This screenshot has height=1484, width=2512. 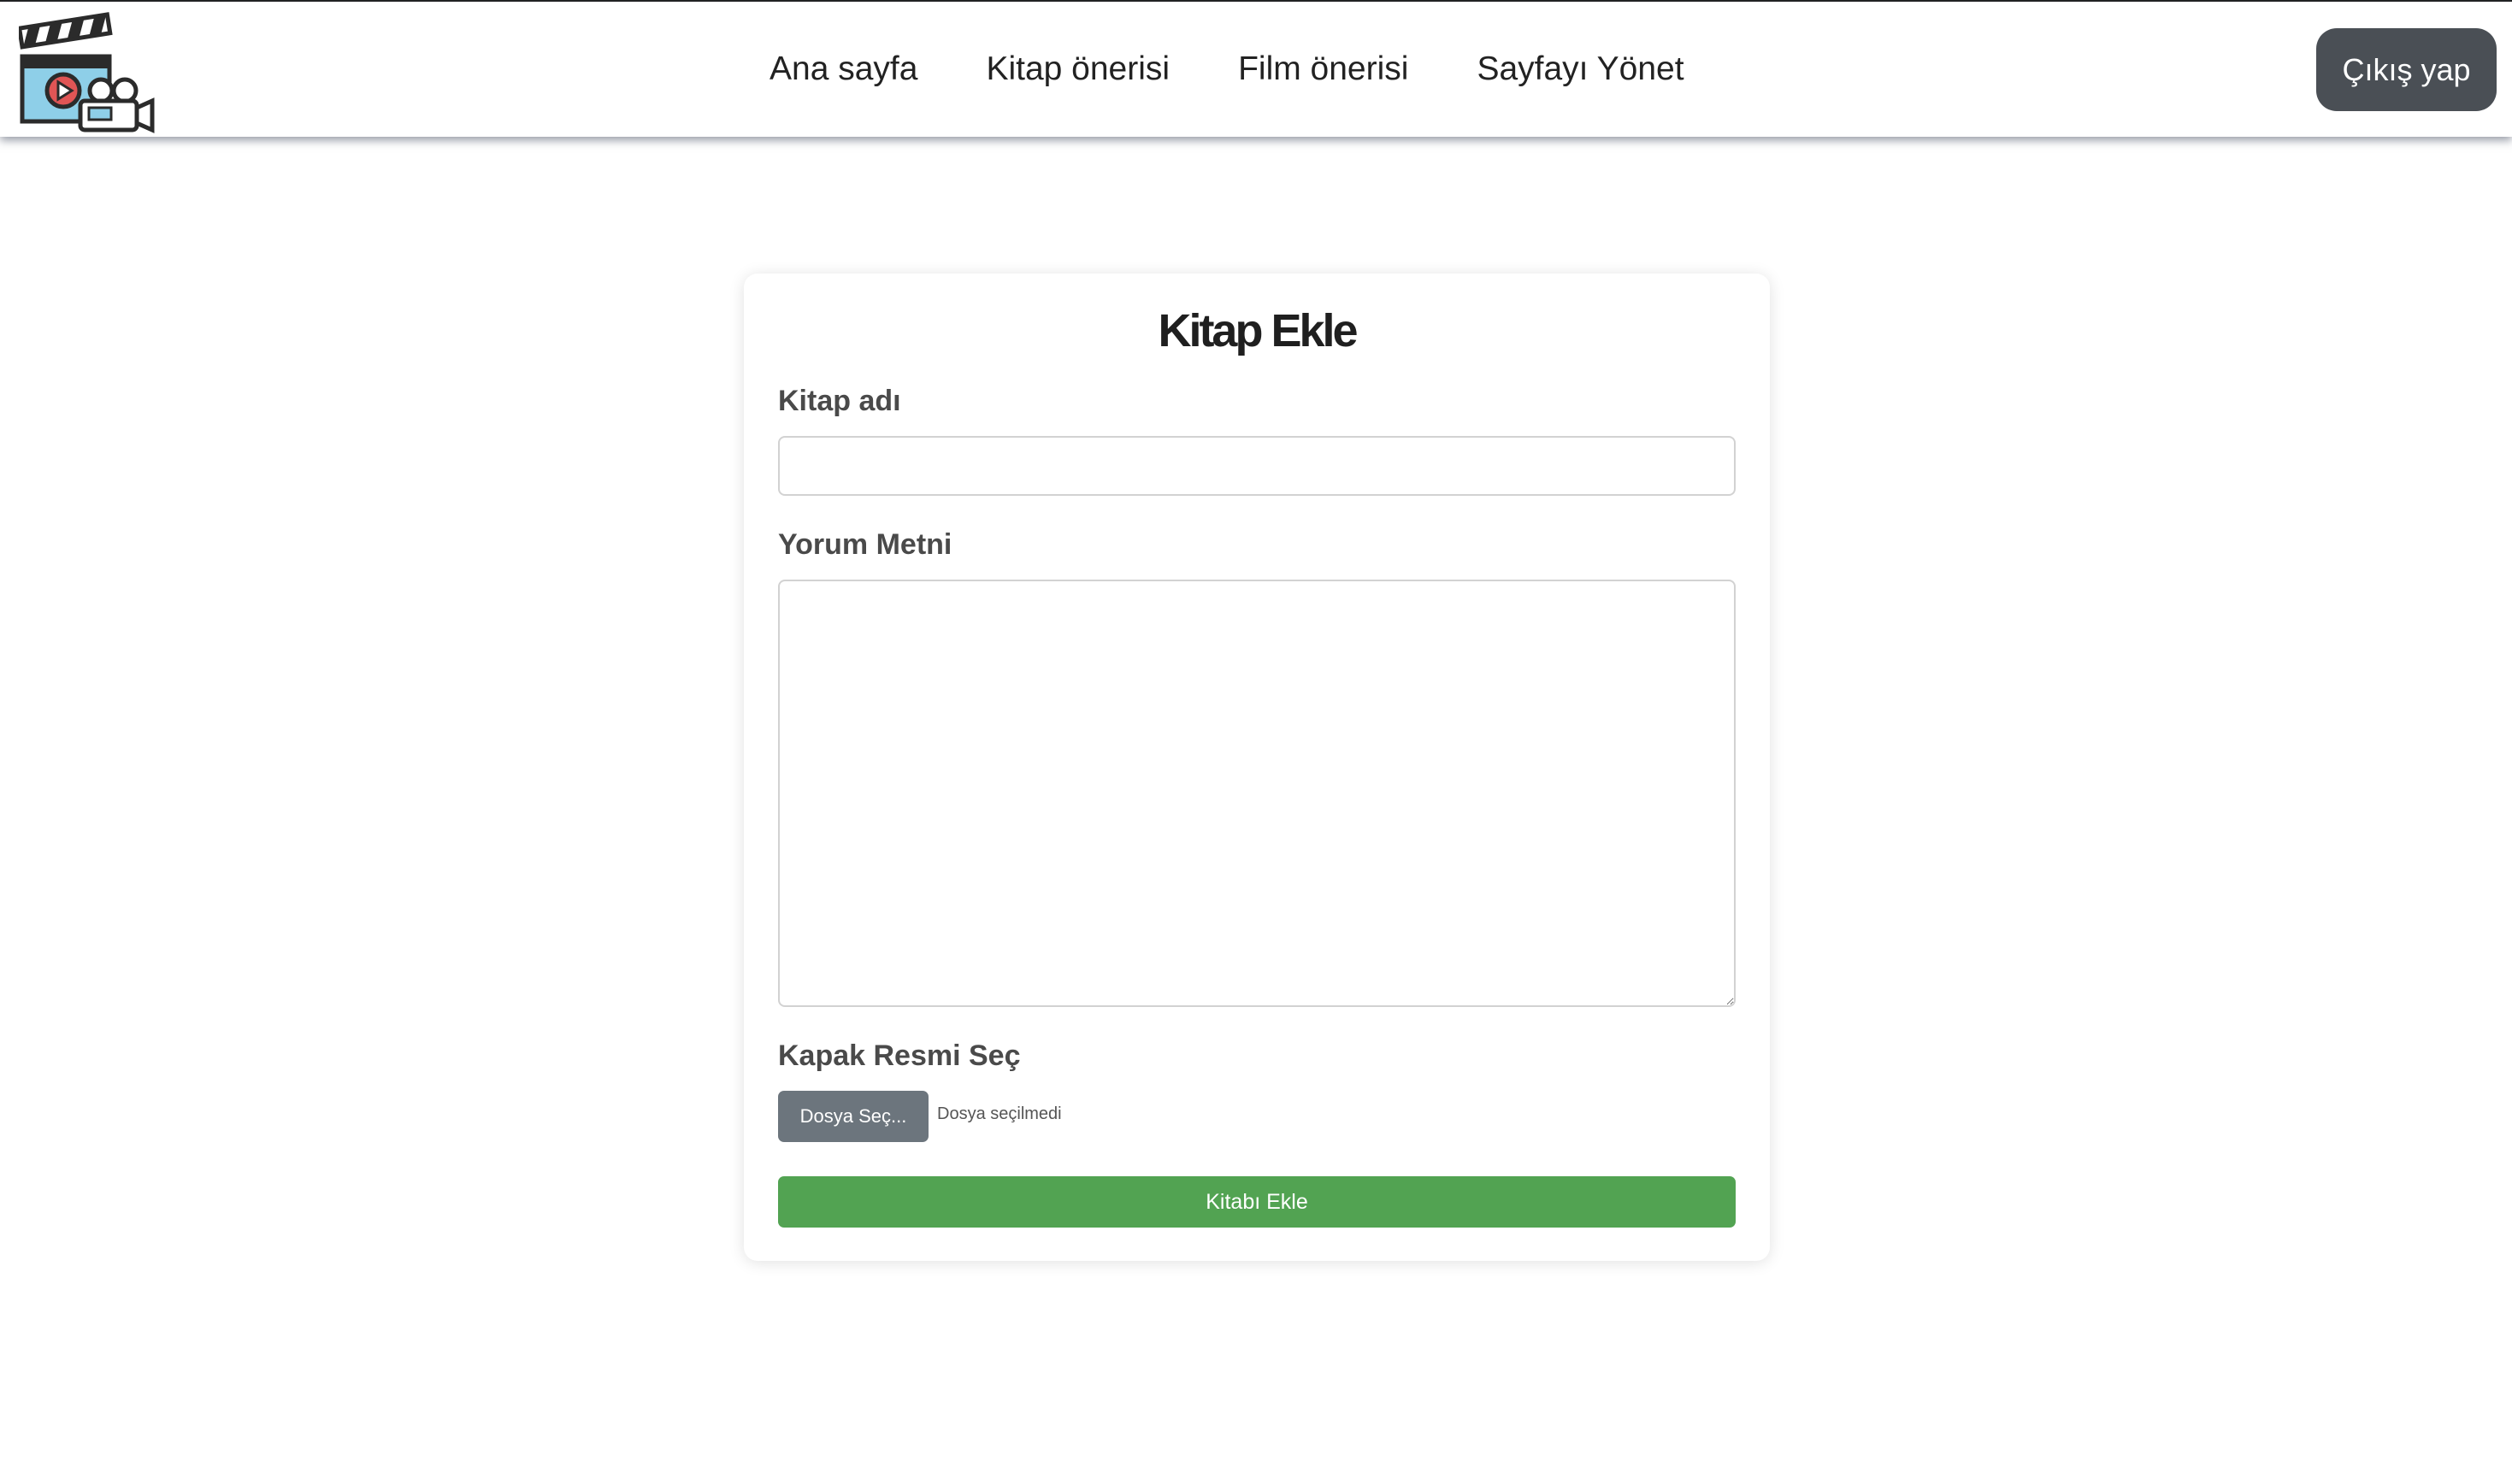 I want to click on cover-image-label: Kapak Resmi Seç, so click(x=899, y=1055).